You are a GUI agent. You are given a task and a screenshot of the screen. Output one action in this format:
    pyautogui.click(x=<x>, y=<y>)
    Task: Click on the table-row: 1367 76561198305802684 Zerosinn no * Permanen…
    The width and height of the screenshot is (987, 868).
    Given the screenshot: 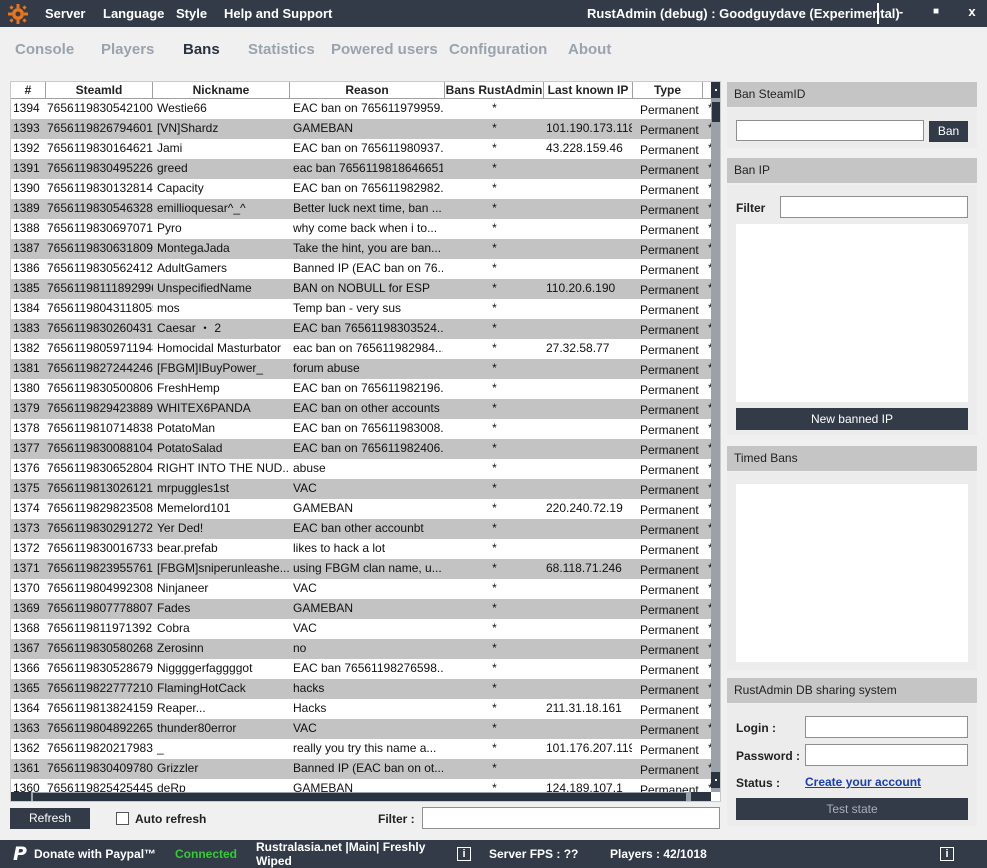 What is the action you would take?
    pyautogui.click(x=361, y=649)
    